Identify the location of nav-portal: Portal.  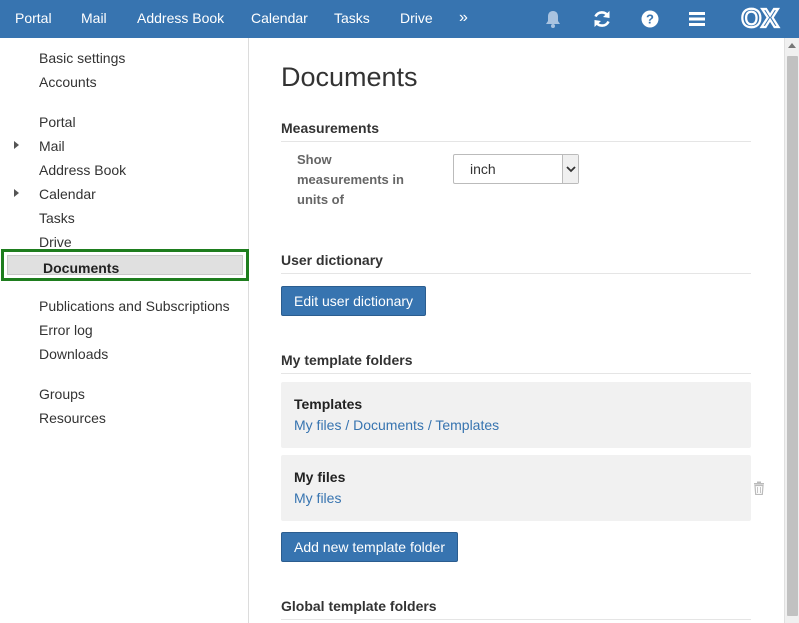
(33, 19).